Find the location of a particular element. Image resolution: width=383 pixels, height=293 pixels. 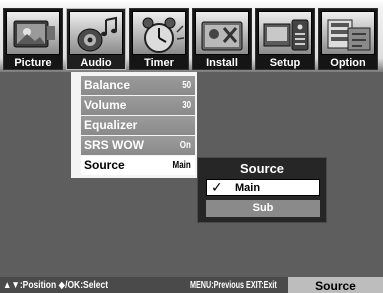

source-option-main: ✓ Main is located at coordinates (263, 187).